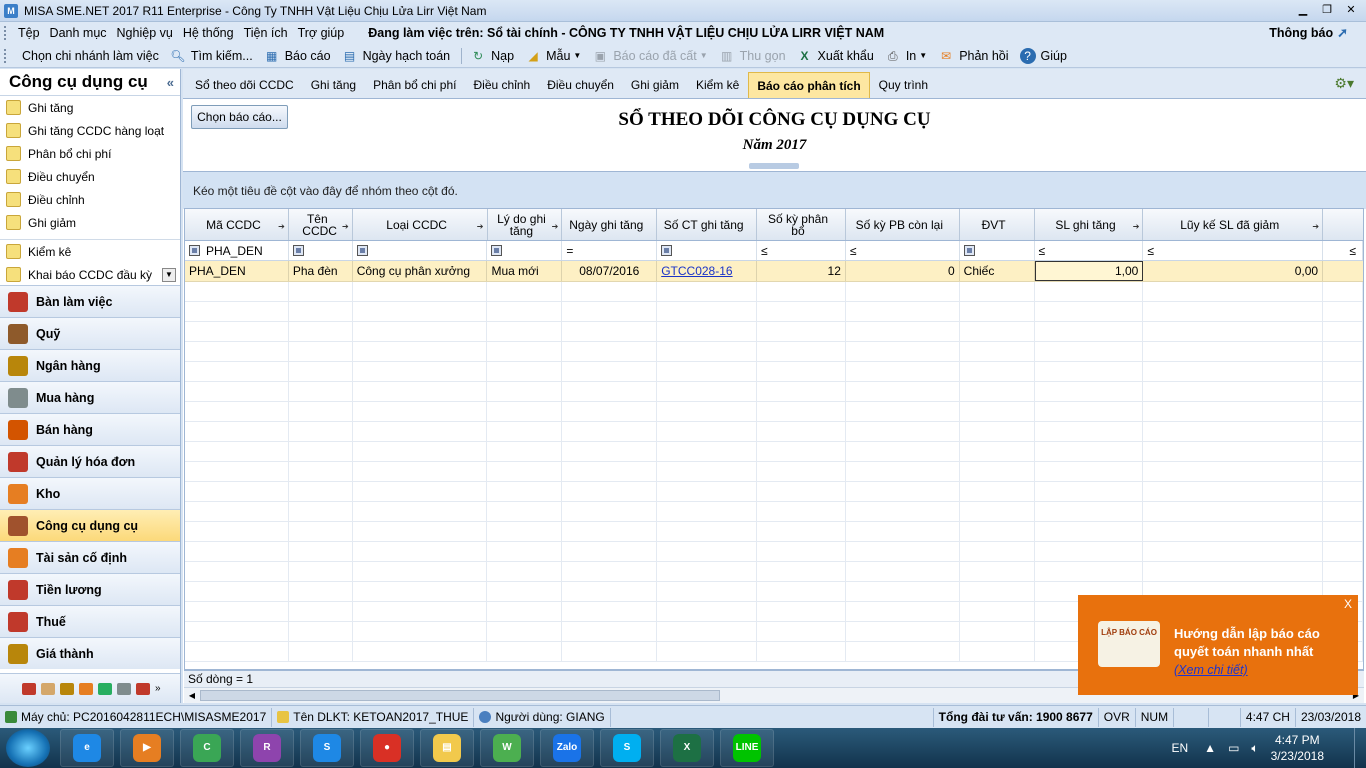 This screenshot has height=768, width=1366. I want to click on tab-so-theo-doi: Sổ theo dõi CCDC, so click(244, 85).